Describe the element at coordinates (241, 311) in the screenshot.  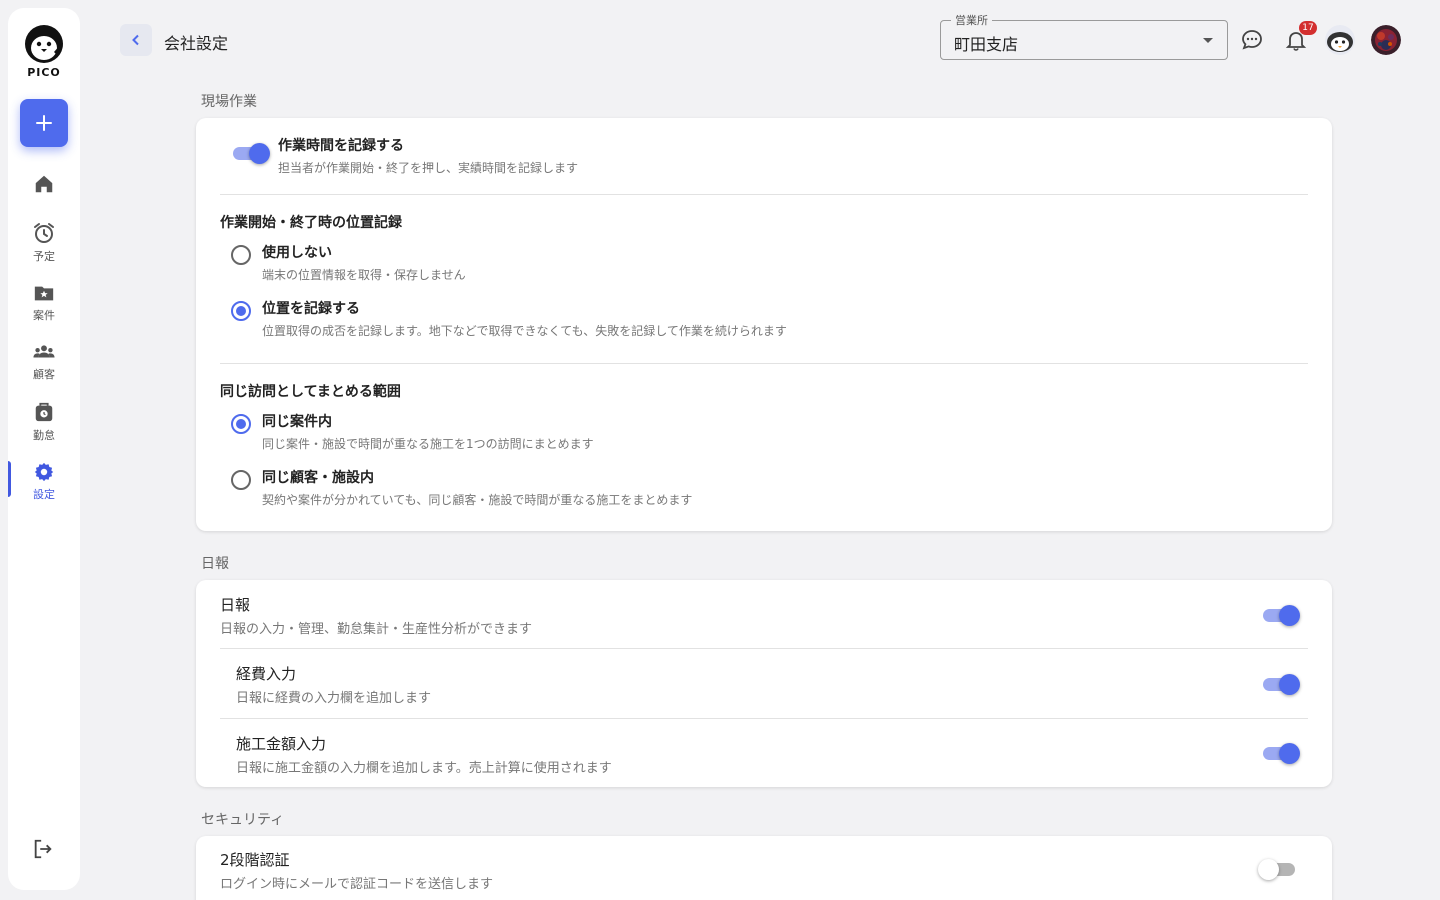
I see `radio-location-record` at that location.